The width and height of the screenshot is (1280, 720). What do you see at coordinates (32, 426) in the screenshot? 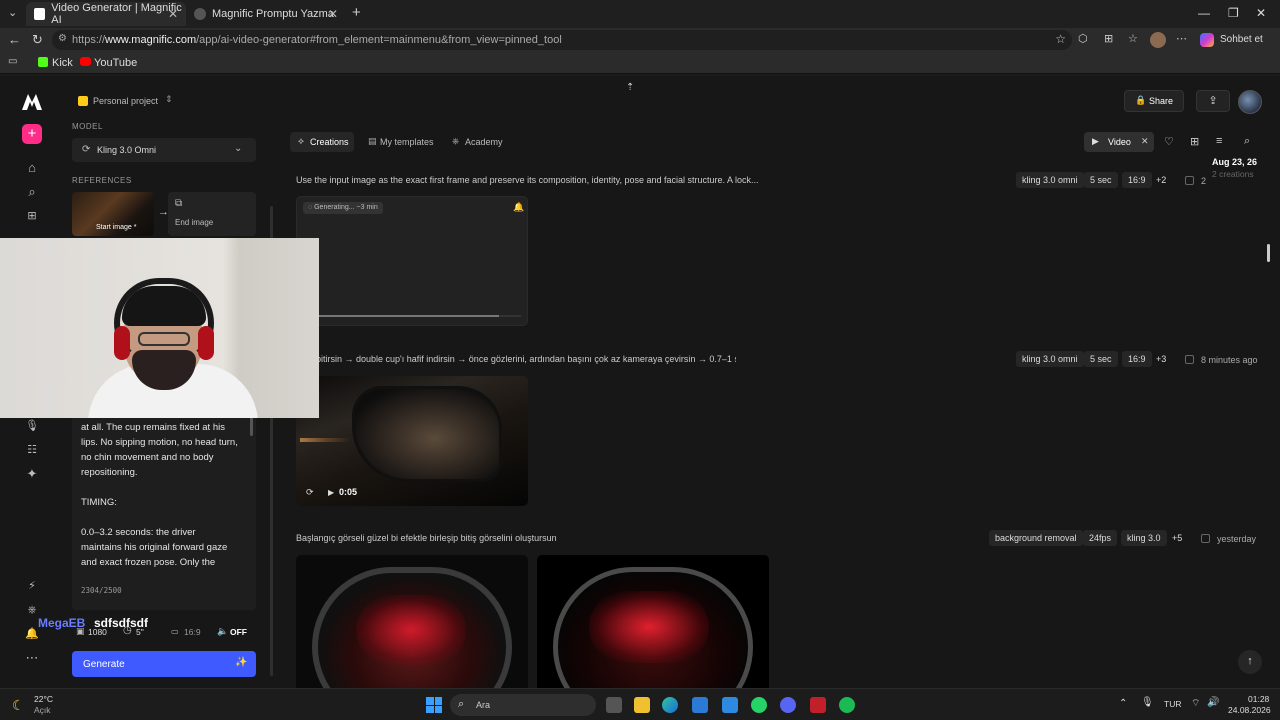
I see `microphone-icon: 🎙` at bounding box center [32, 426].